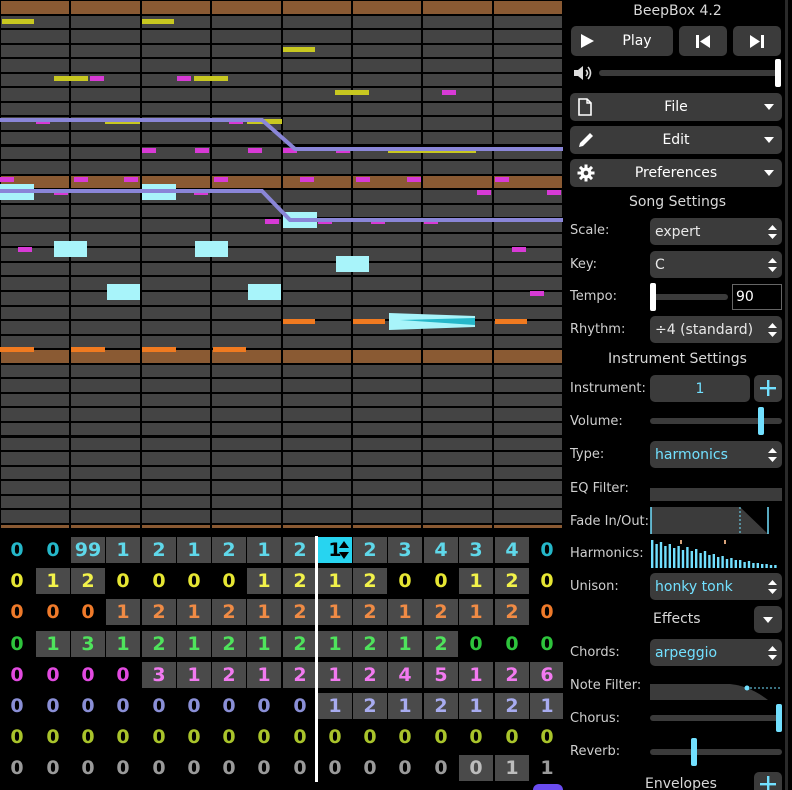 The height and width of the screenshot is (790, 792). I want to click on previous-bar-button, so click(703, 41).